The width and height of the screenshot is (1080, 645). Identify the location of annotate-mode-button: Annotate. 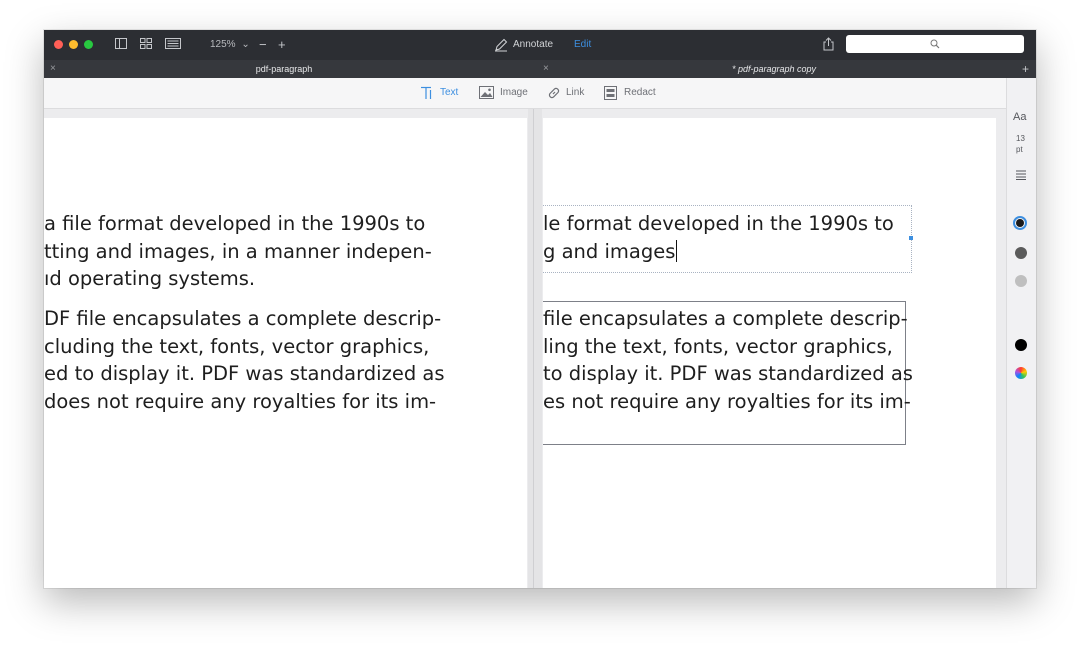
(533, 45).